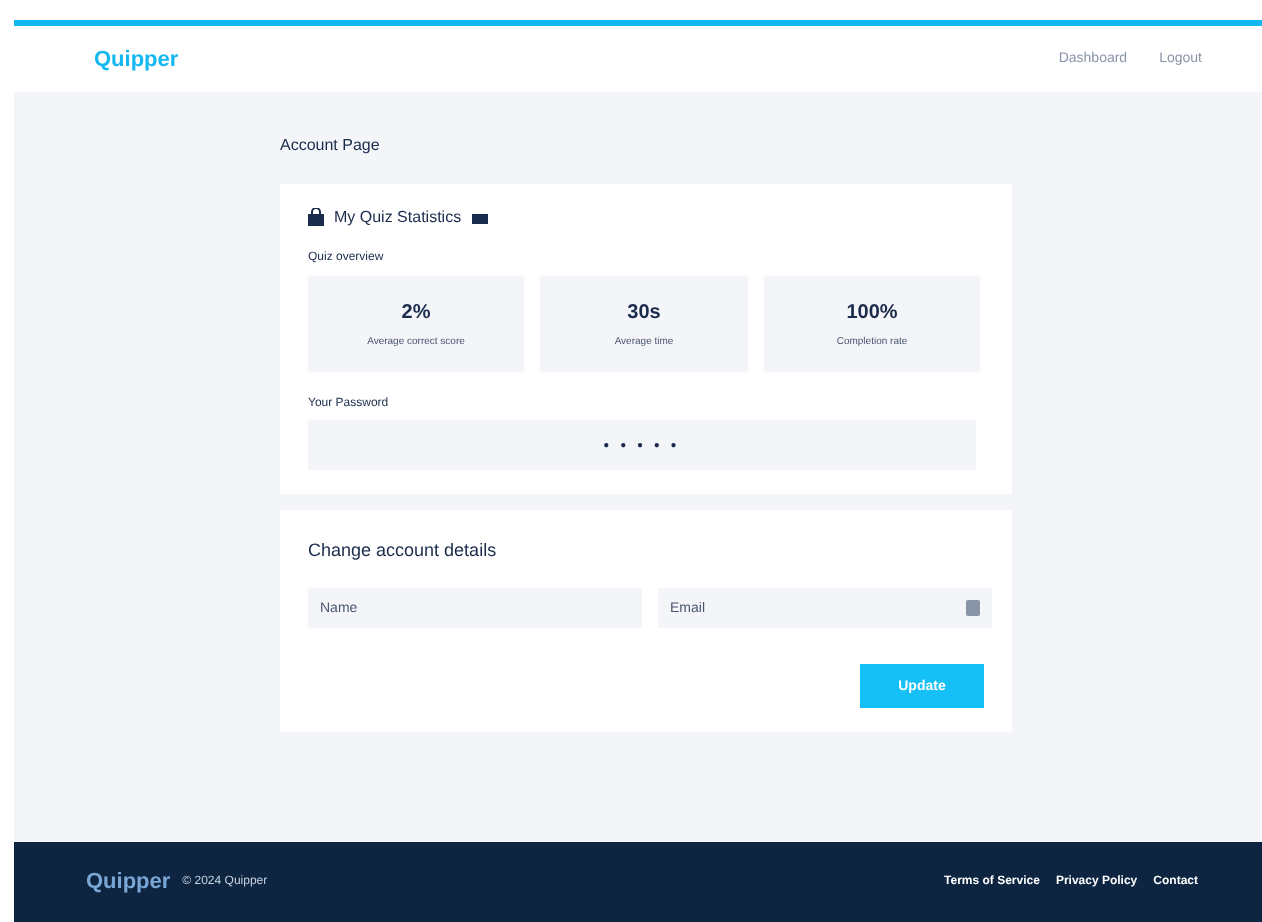  What do you see at coordinates (403, 550) in the screenshot?
I see `card-title: Change account details` at bounding box center [403, 550].